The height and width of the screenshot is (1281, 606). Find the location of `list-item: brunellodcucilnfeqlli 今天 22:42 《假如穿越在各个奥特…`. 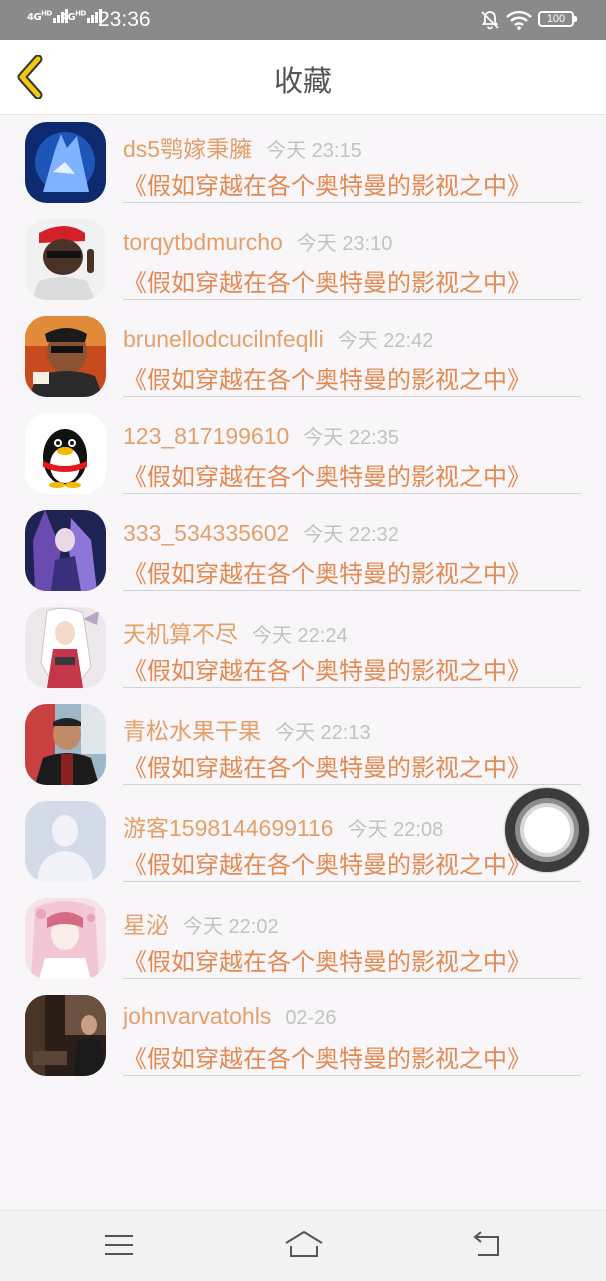

list-item: brunellodcucilnfeqlli 今天 22:42 《假如穿越在各个奥特… is located at coordinates (303, 356).